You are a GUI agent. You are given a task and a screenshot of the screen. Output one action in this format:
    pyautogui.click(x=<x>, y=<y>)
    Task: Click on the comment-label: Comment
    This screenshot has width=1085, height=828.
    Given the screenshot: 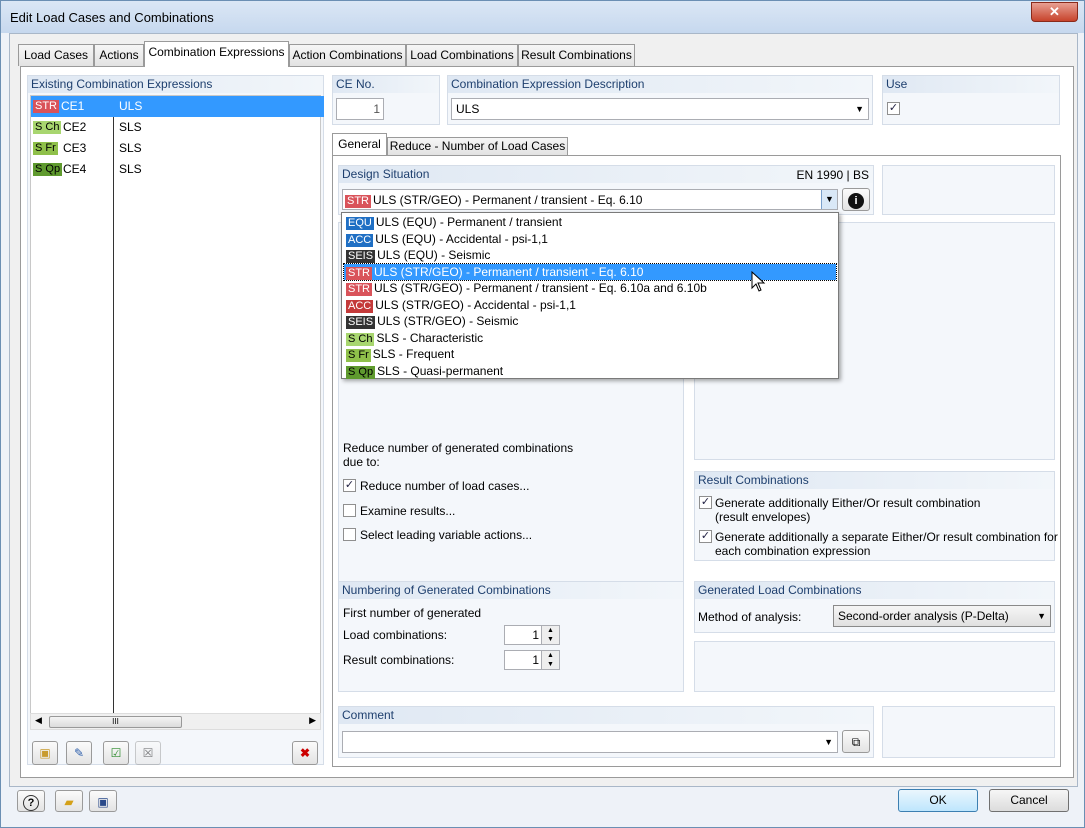 What is the action you would take?
    pyautogui.click(x=606, y=715)
    